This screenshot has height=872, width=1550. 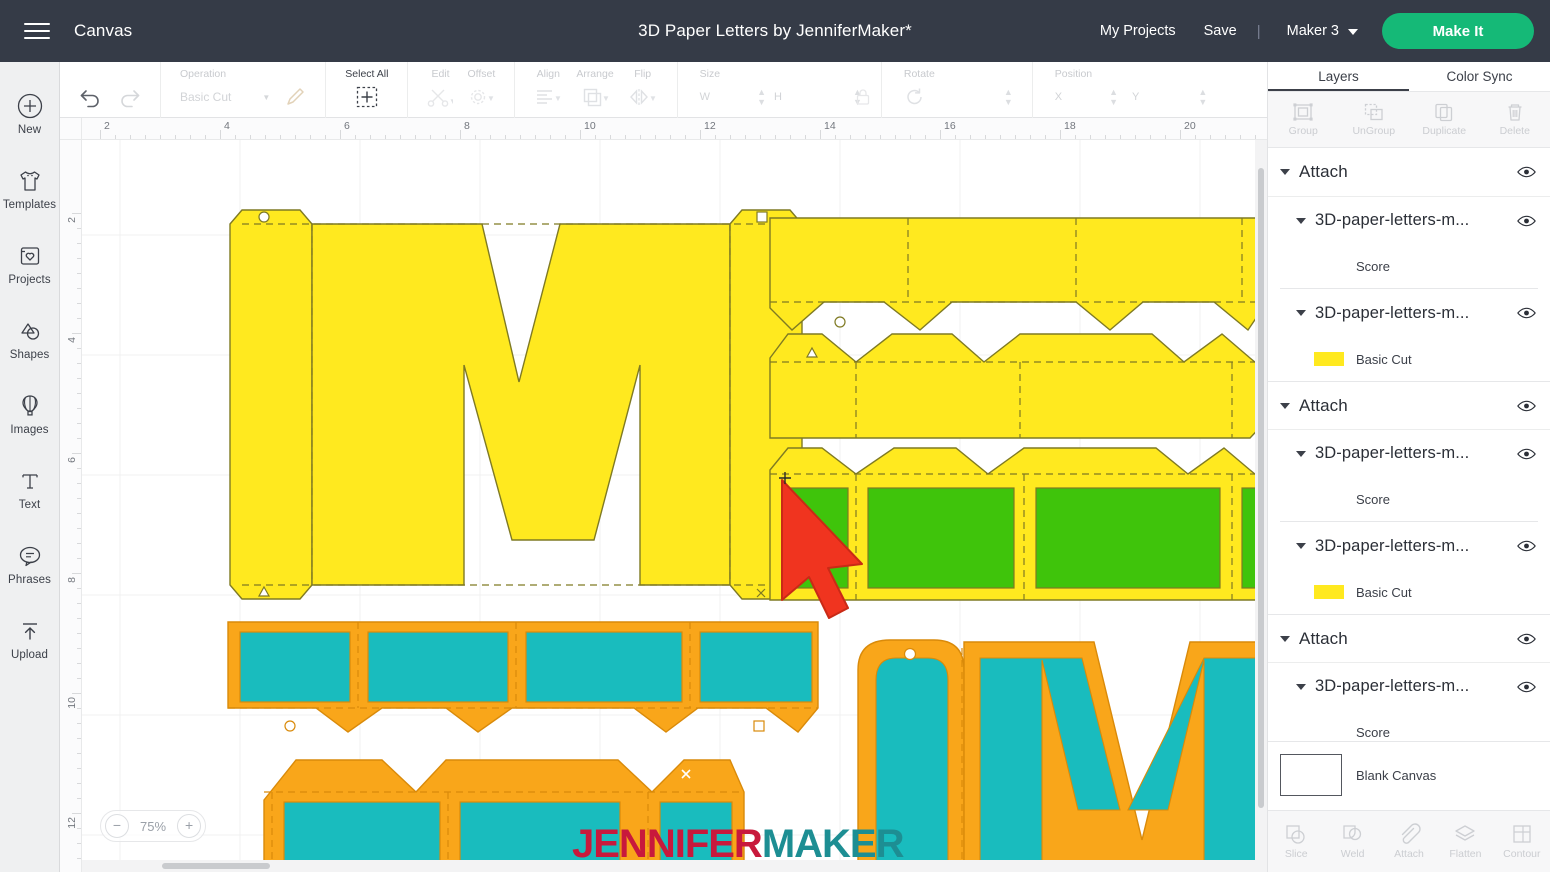 I want to click on lock-icon, so click(x=863, y=97).